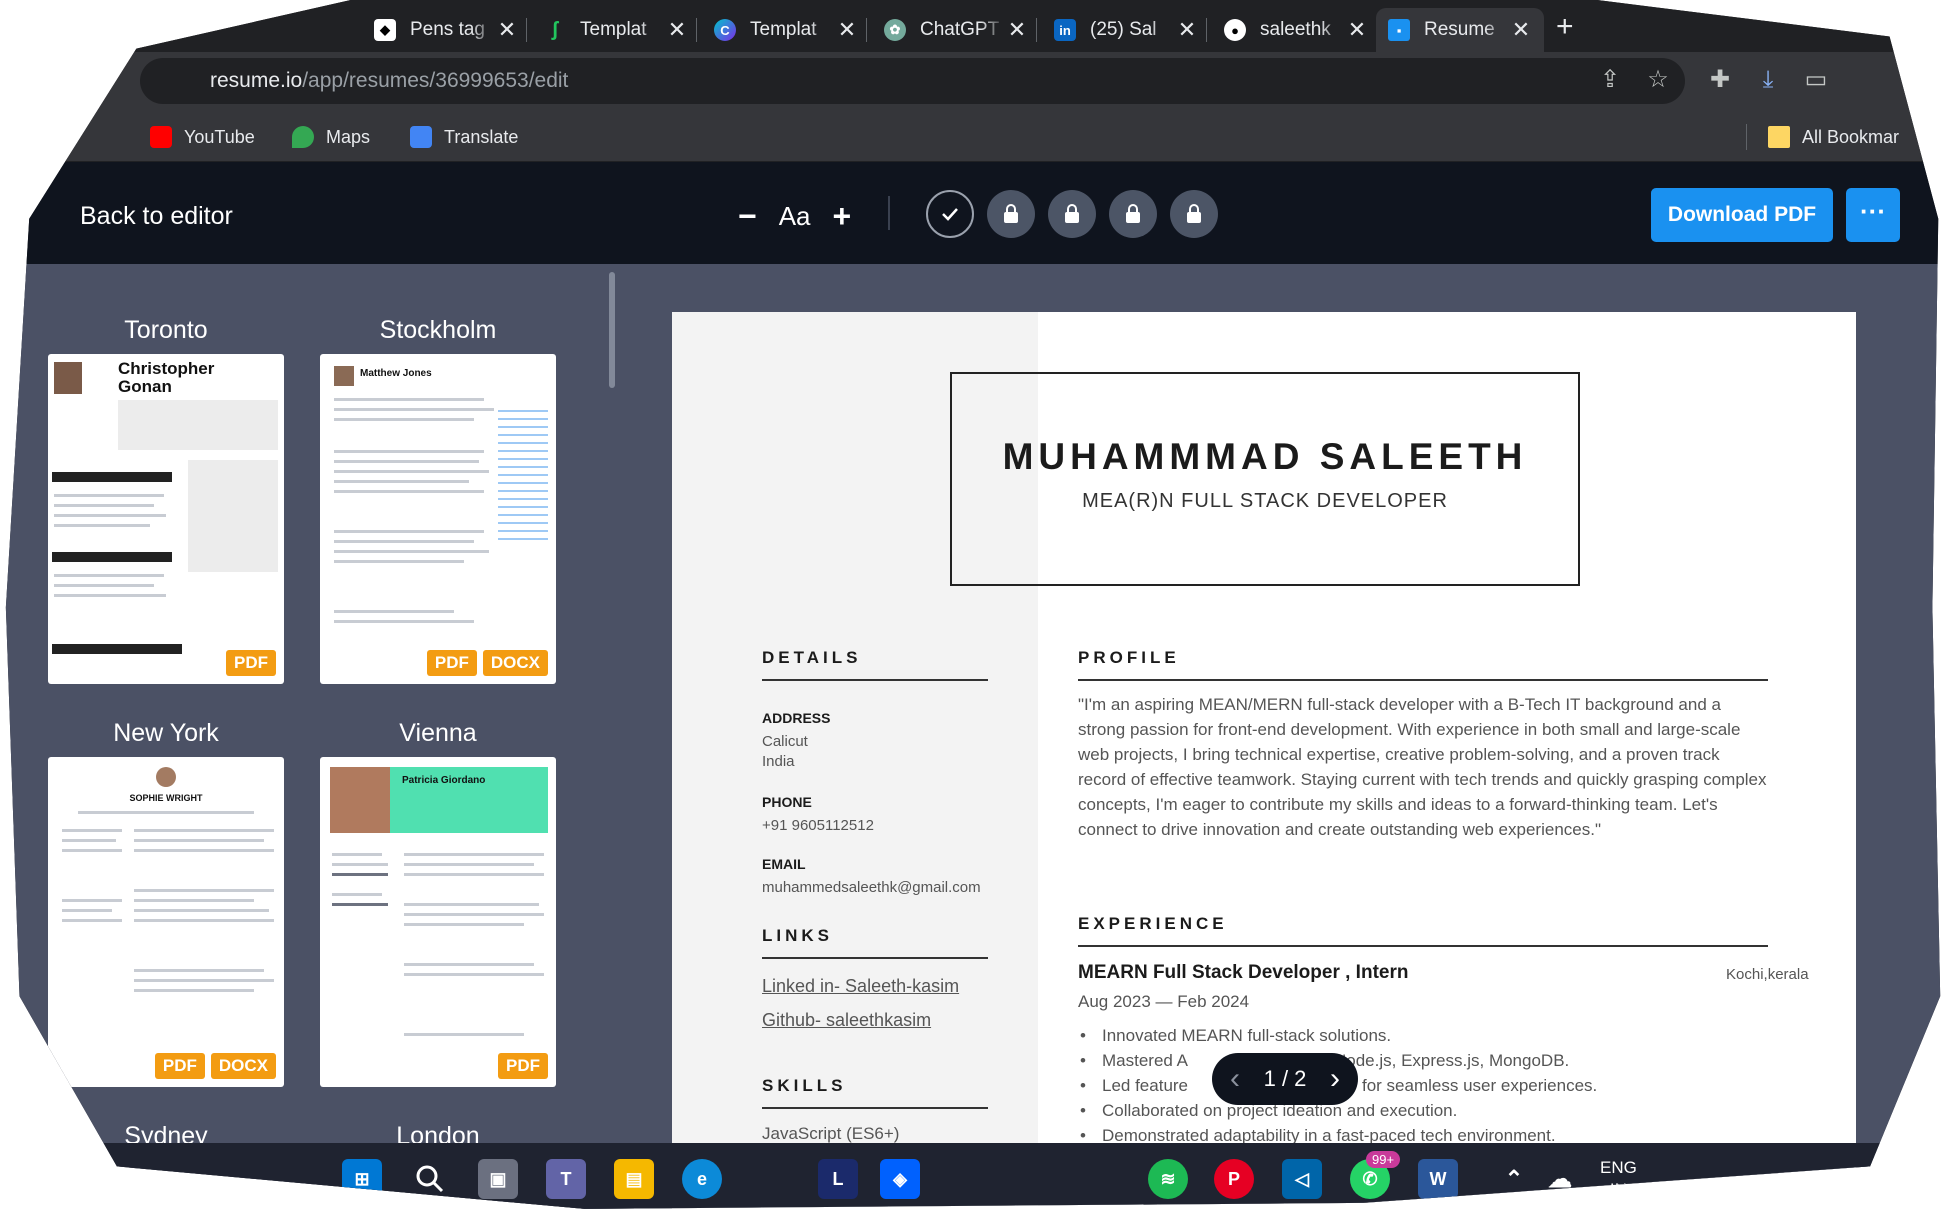 Image resolution: width=1948 pixels, height=1215 pixels. What do you see at coordinates (438, 922) in the screenshot?
I see `template-card-vienna: Patricia Giordano PDF` at bounding box center [438, 922].